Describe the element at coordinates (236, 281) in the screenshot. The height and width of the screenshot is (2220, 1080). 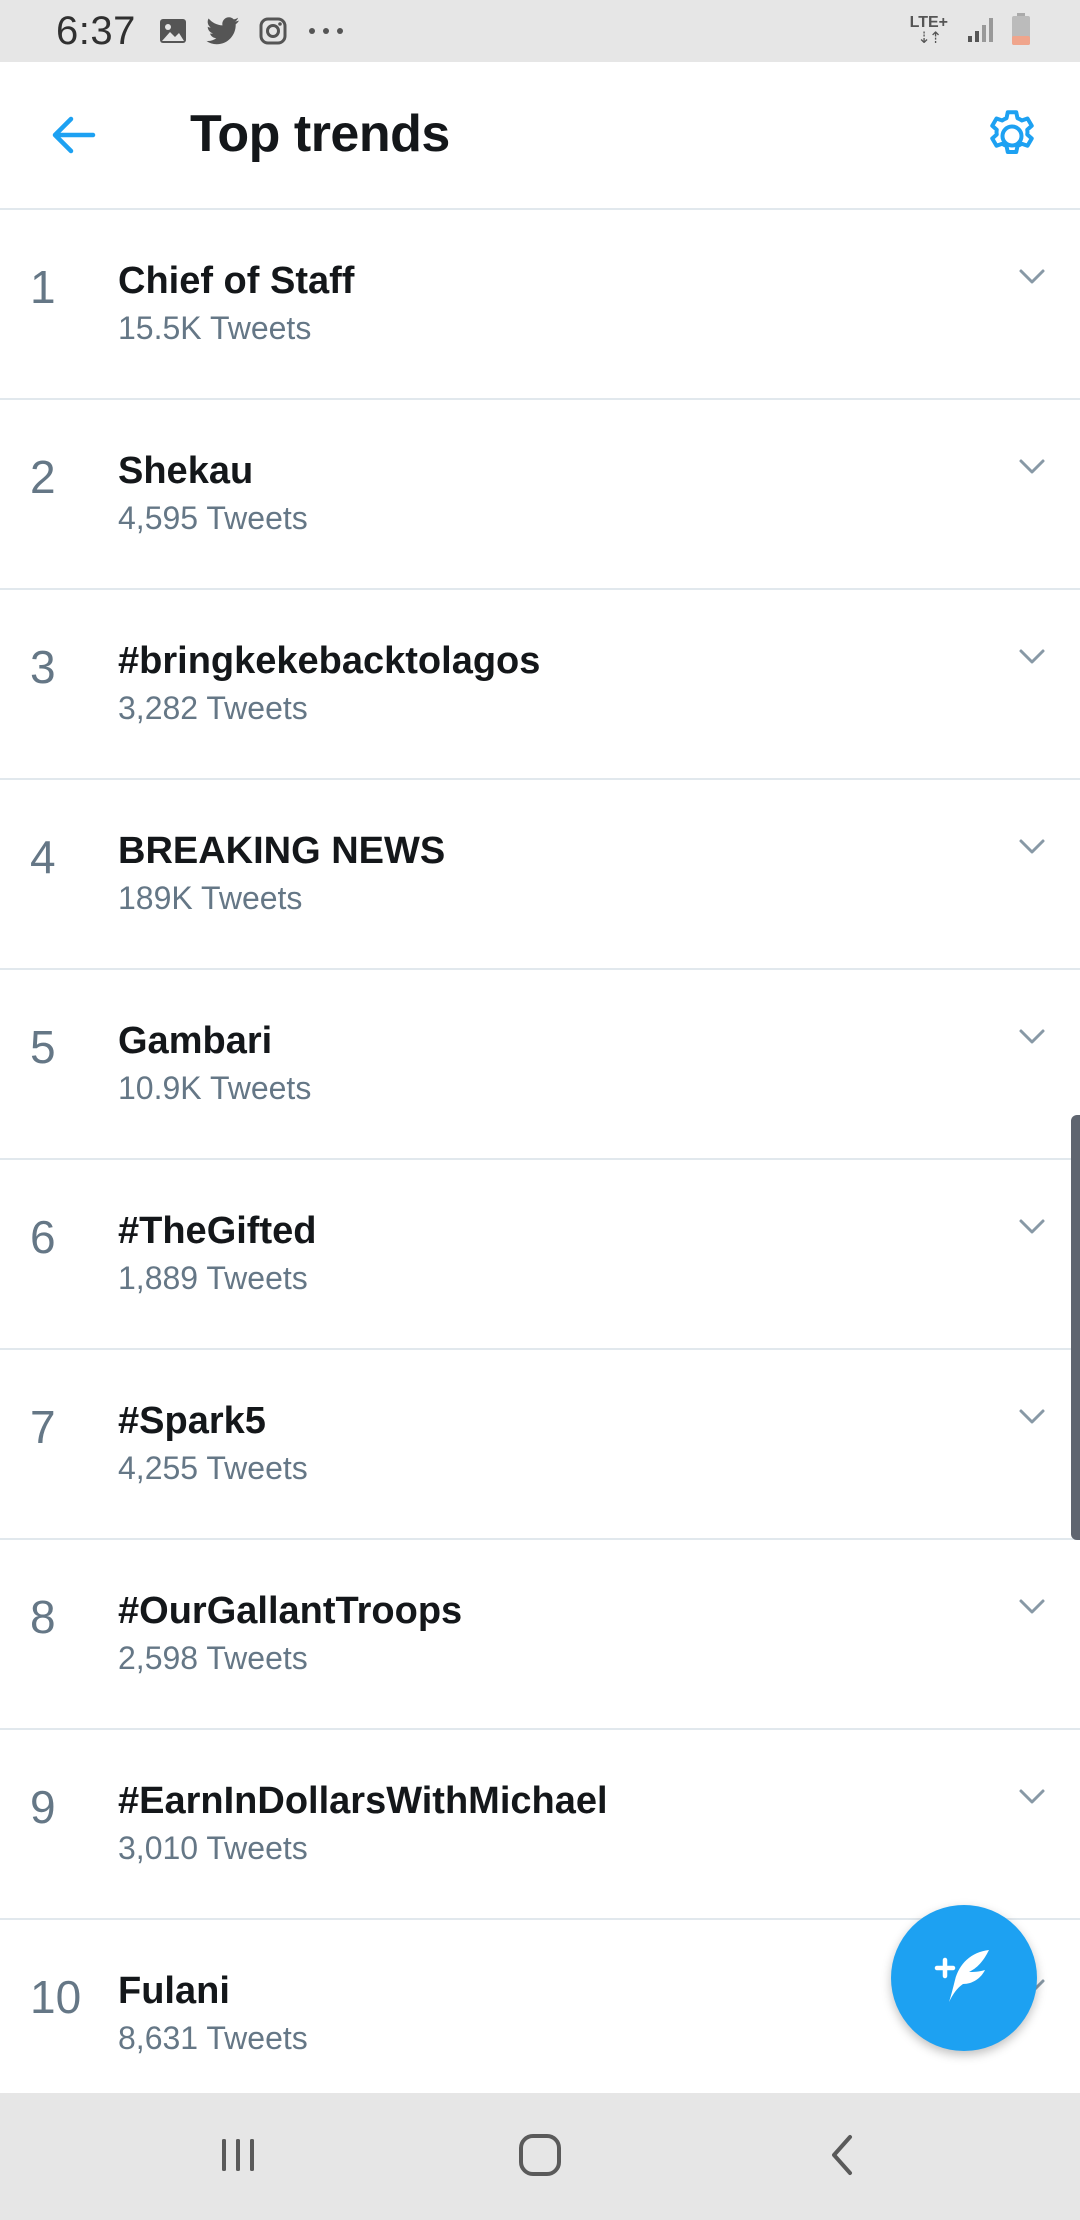
I see `trend-name: Chief of Staff` at that location.